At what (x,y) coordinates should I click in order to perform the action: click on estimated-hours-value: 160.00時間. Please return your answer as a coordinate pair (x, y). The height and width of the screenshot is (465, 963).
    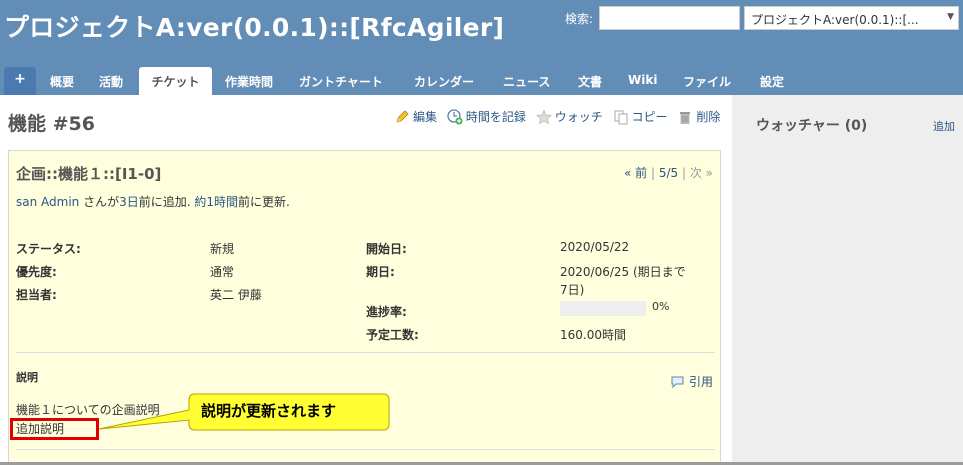
    Looking at the image, I should click on (593, 335).